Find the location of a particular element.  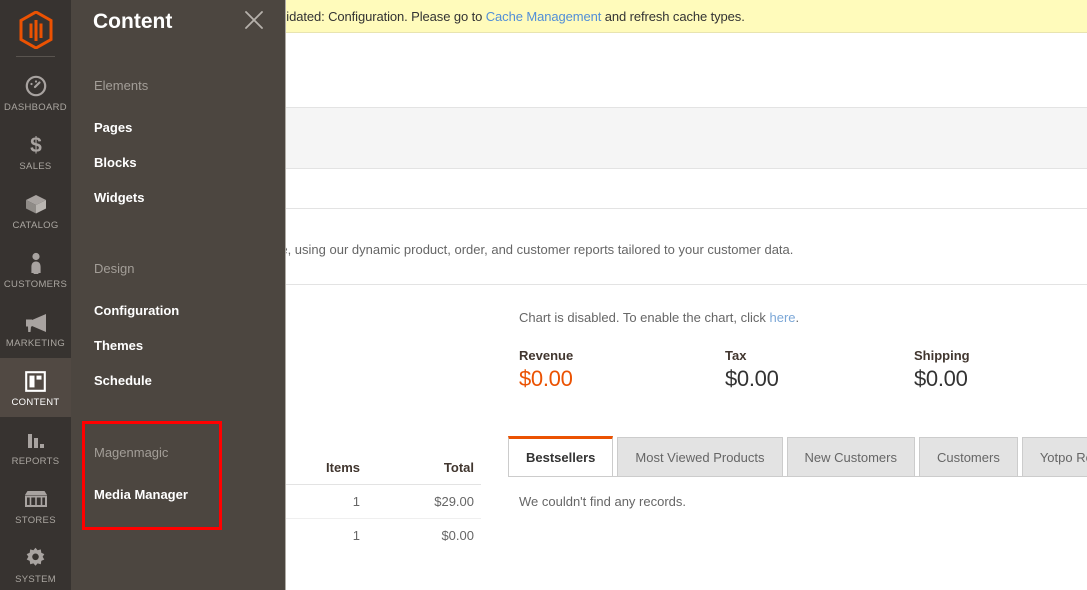

bar-chart-icon is located at coordinates (35, 440).